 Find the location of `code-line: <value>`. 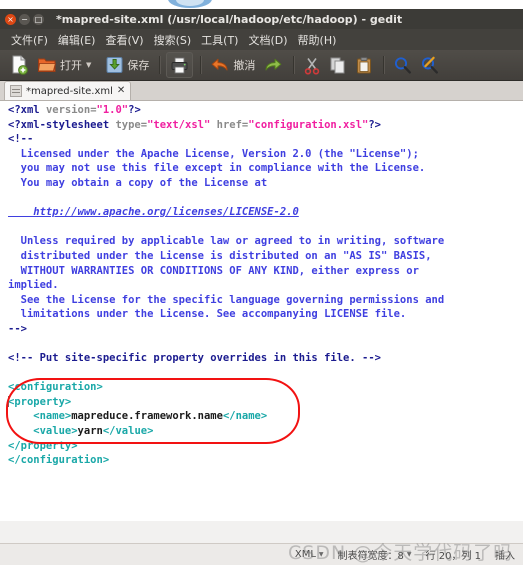

code-line: <value> is located at coordinates (43, 431).